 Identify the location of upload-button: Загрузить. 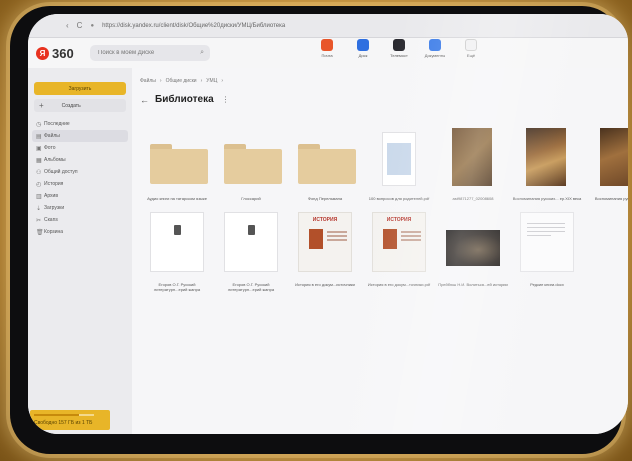
(80, 88).